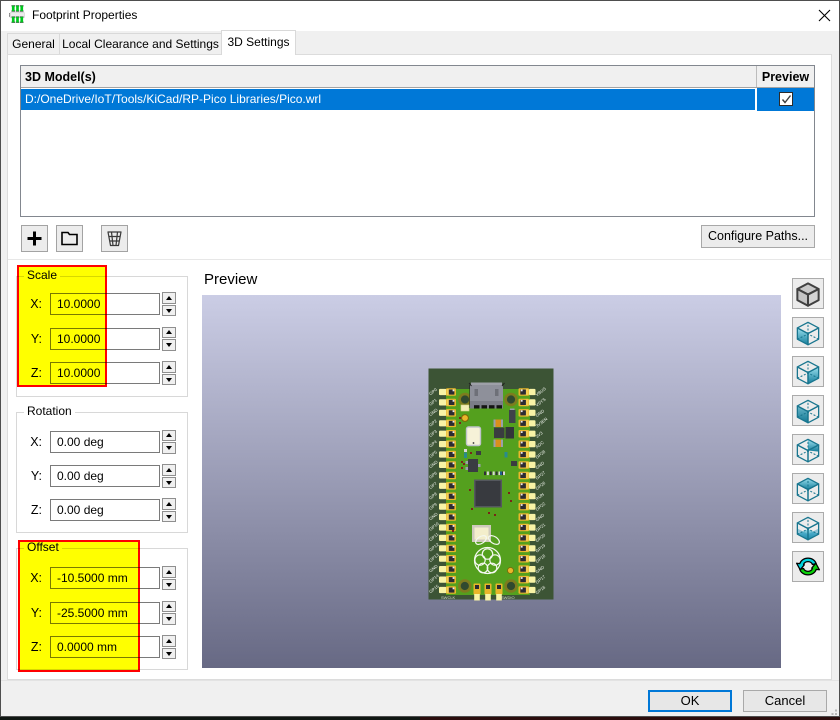  Describe the element at coordinates (448, 597) in the screenshot. I see `svg-text: SWCLK` at that location.